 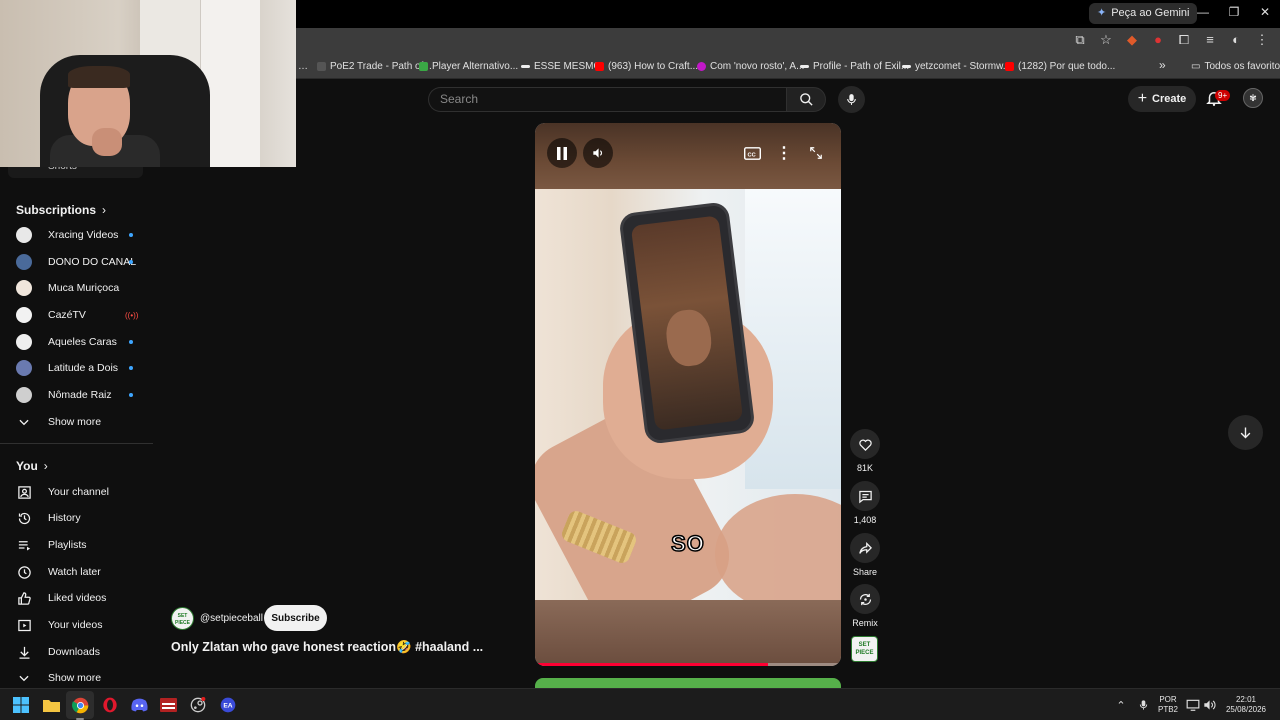 I want to click on captions-button: CC, so click(x=752, y=153).